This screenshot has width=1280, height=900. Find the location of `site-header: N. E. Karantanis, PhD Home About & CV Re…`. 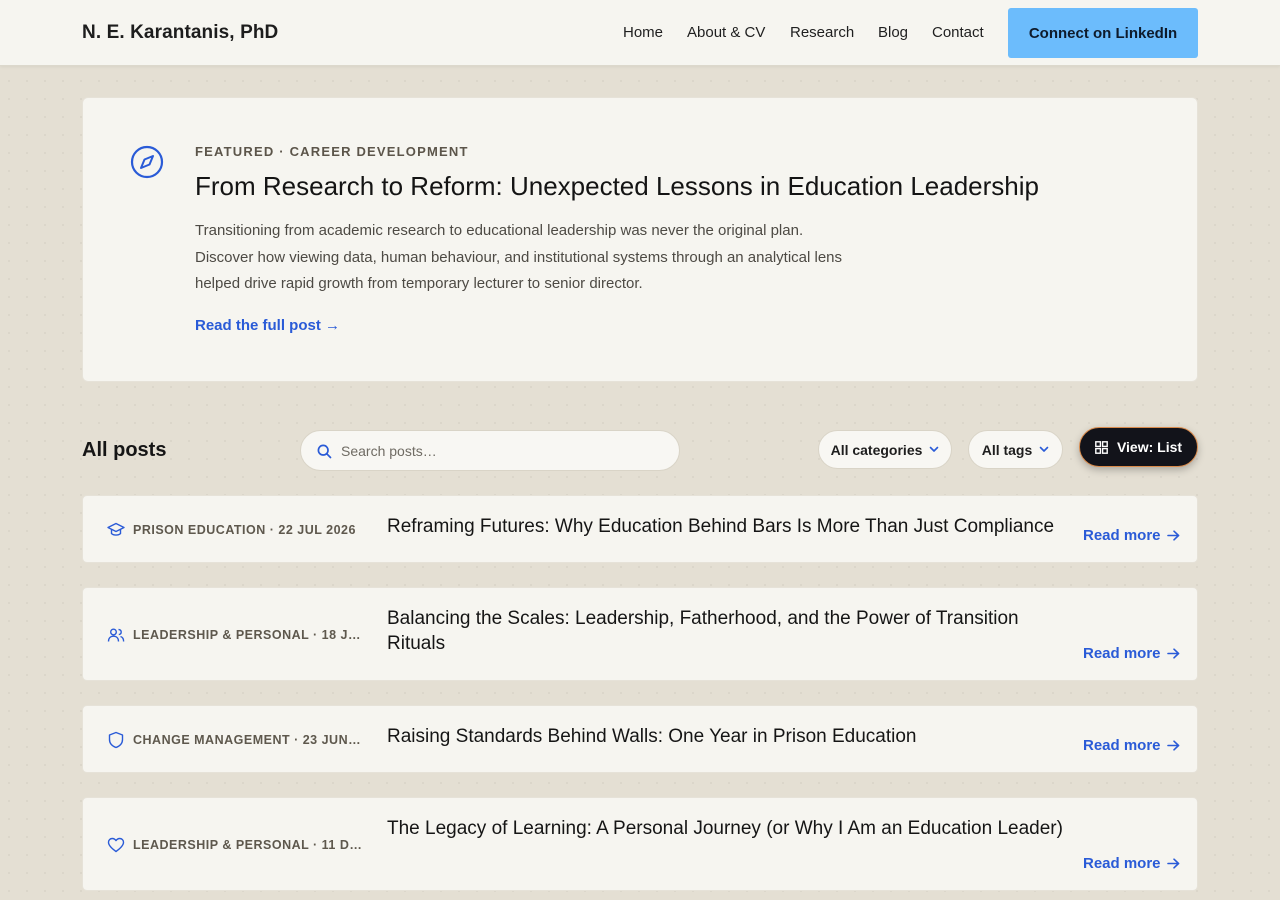

site-header: N. E. Karantanis, PhD Home About & CV Re… is located at coordinates (640, 33).